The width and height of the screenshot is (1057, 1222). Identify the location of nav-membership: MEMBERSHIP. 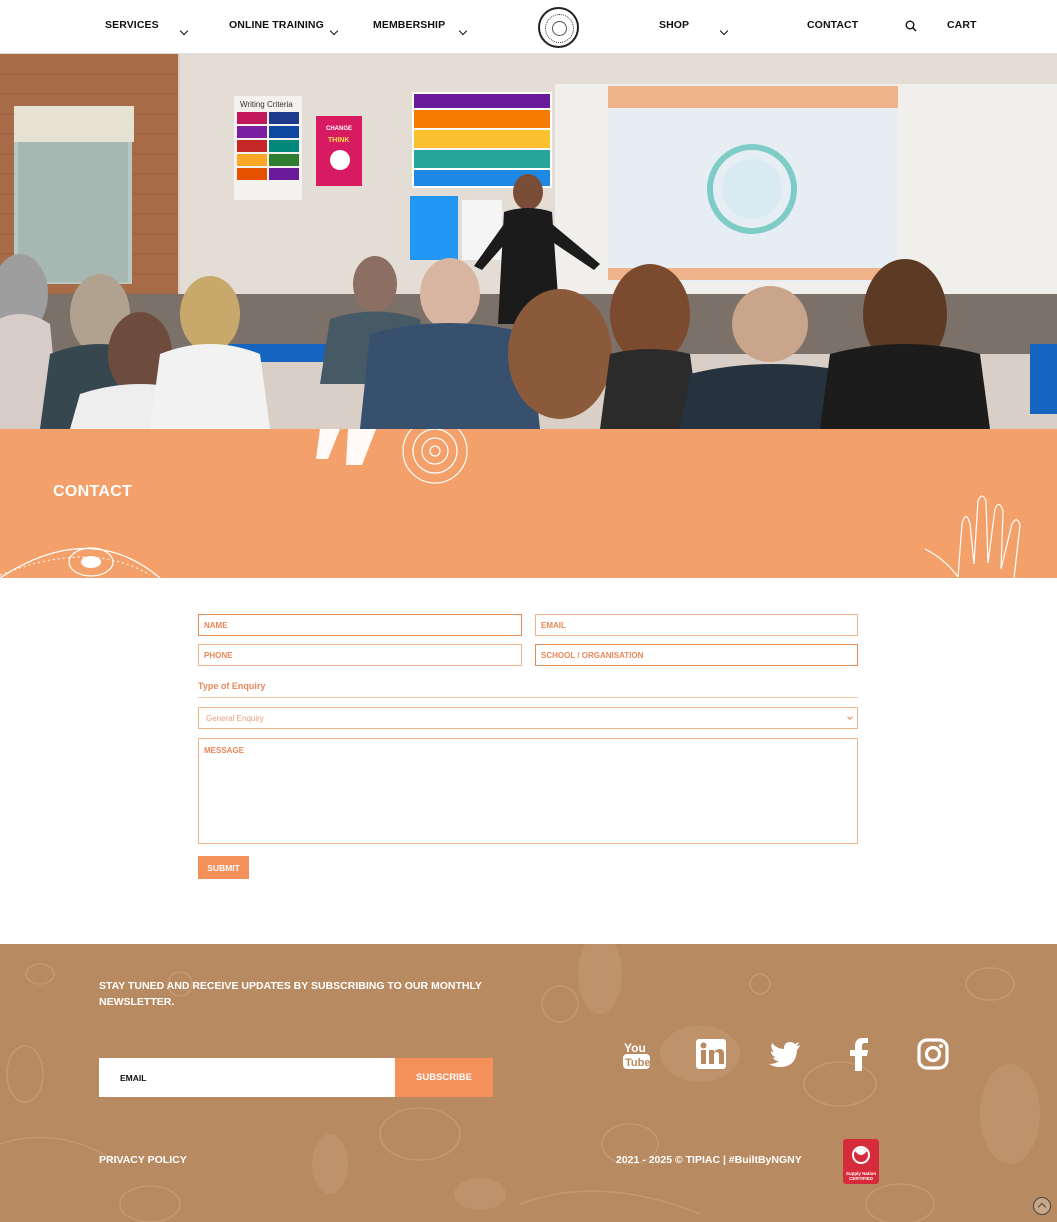
(409, 25).